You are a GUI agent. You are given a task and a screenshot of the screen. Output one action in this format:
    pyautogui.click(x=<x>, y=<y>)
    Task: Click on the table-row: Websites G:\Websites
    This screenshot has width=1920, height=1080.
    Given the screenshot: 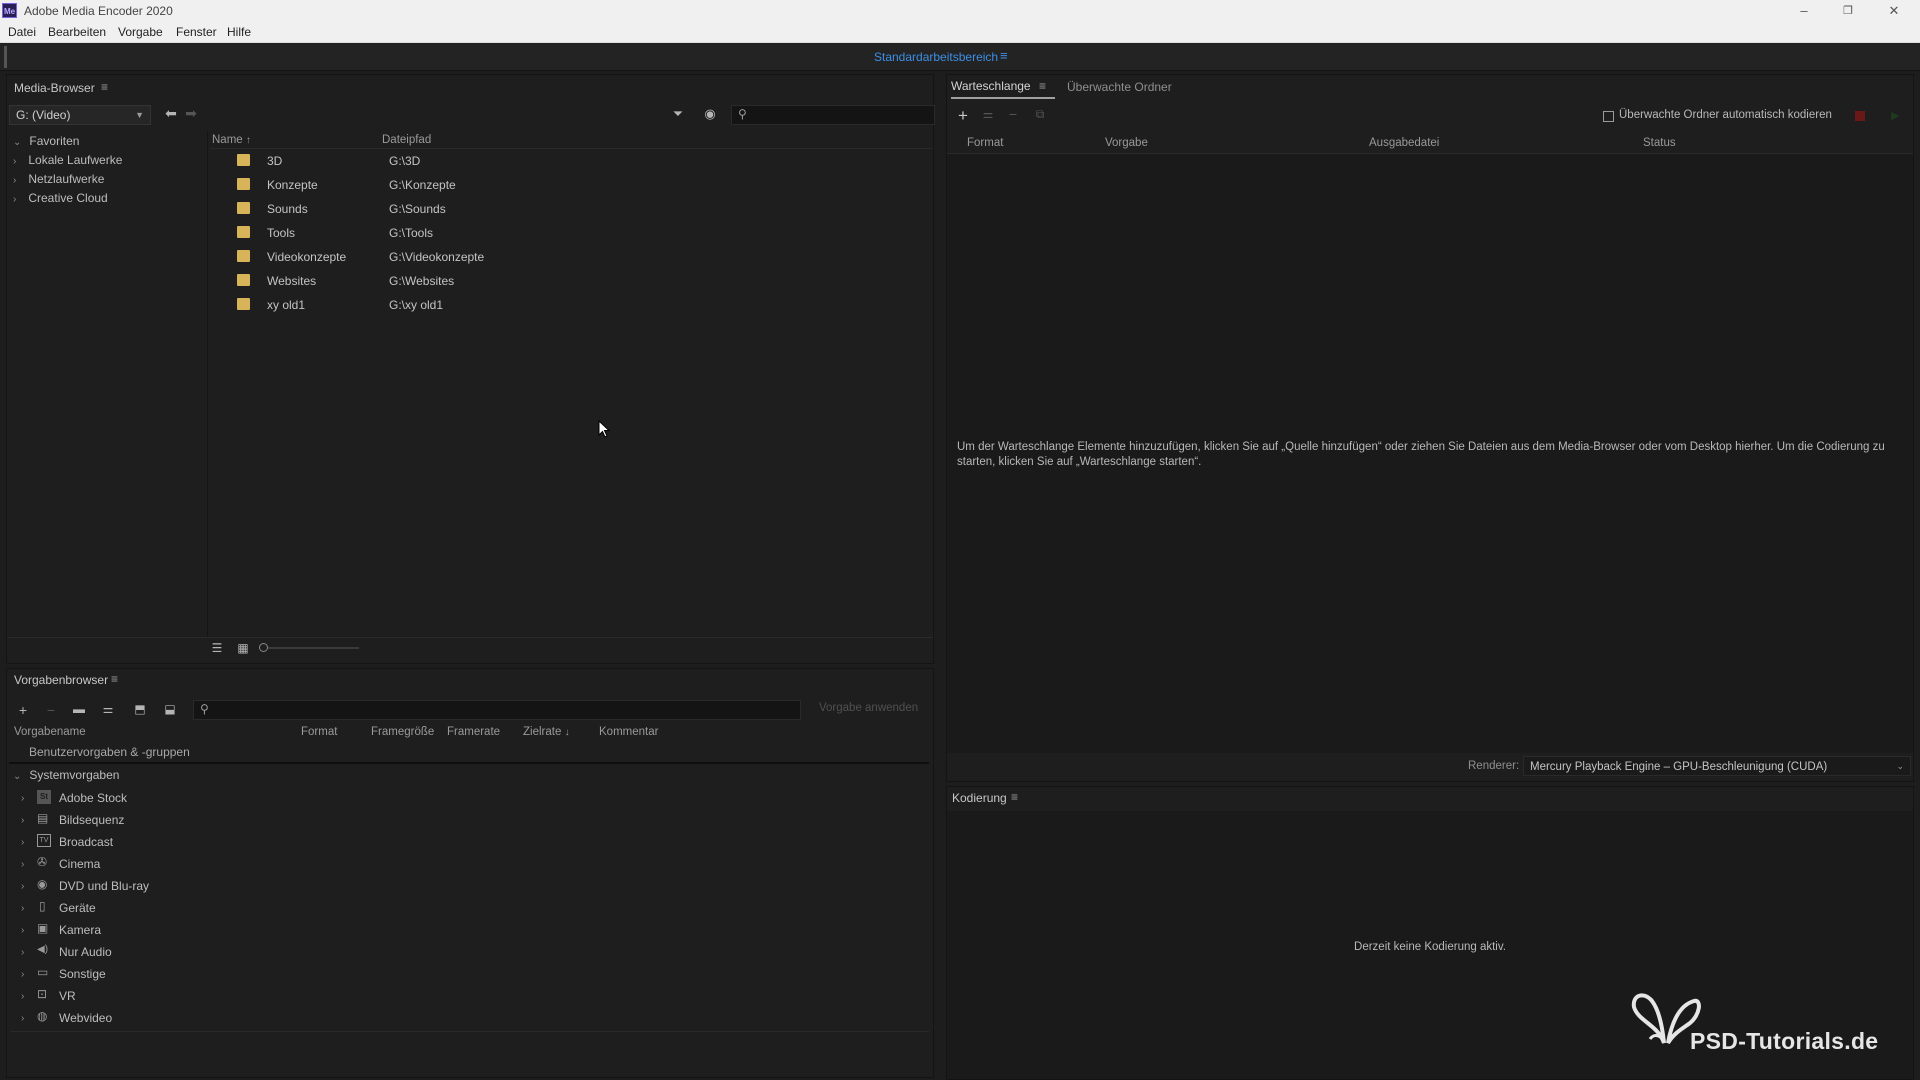 What is the action you would take?
    pyautogui.click(x=487, y=281)
    